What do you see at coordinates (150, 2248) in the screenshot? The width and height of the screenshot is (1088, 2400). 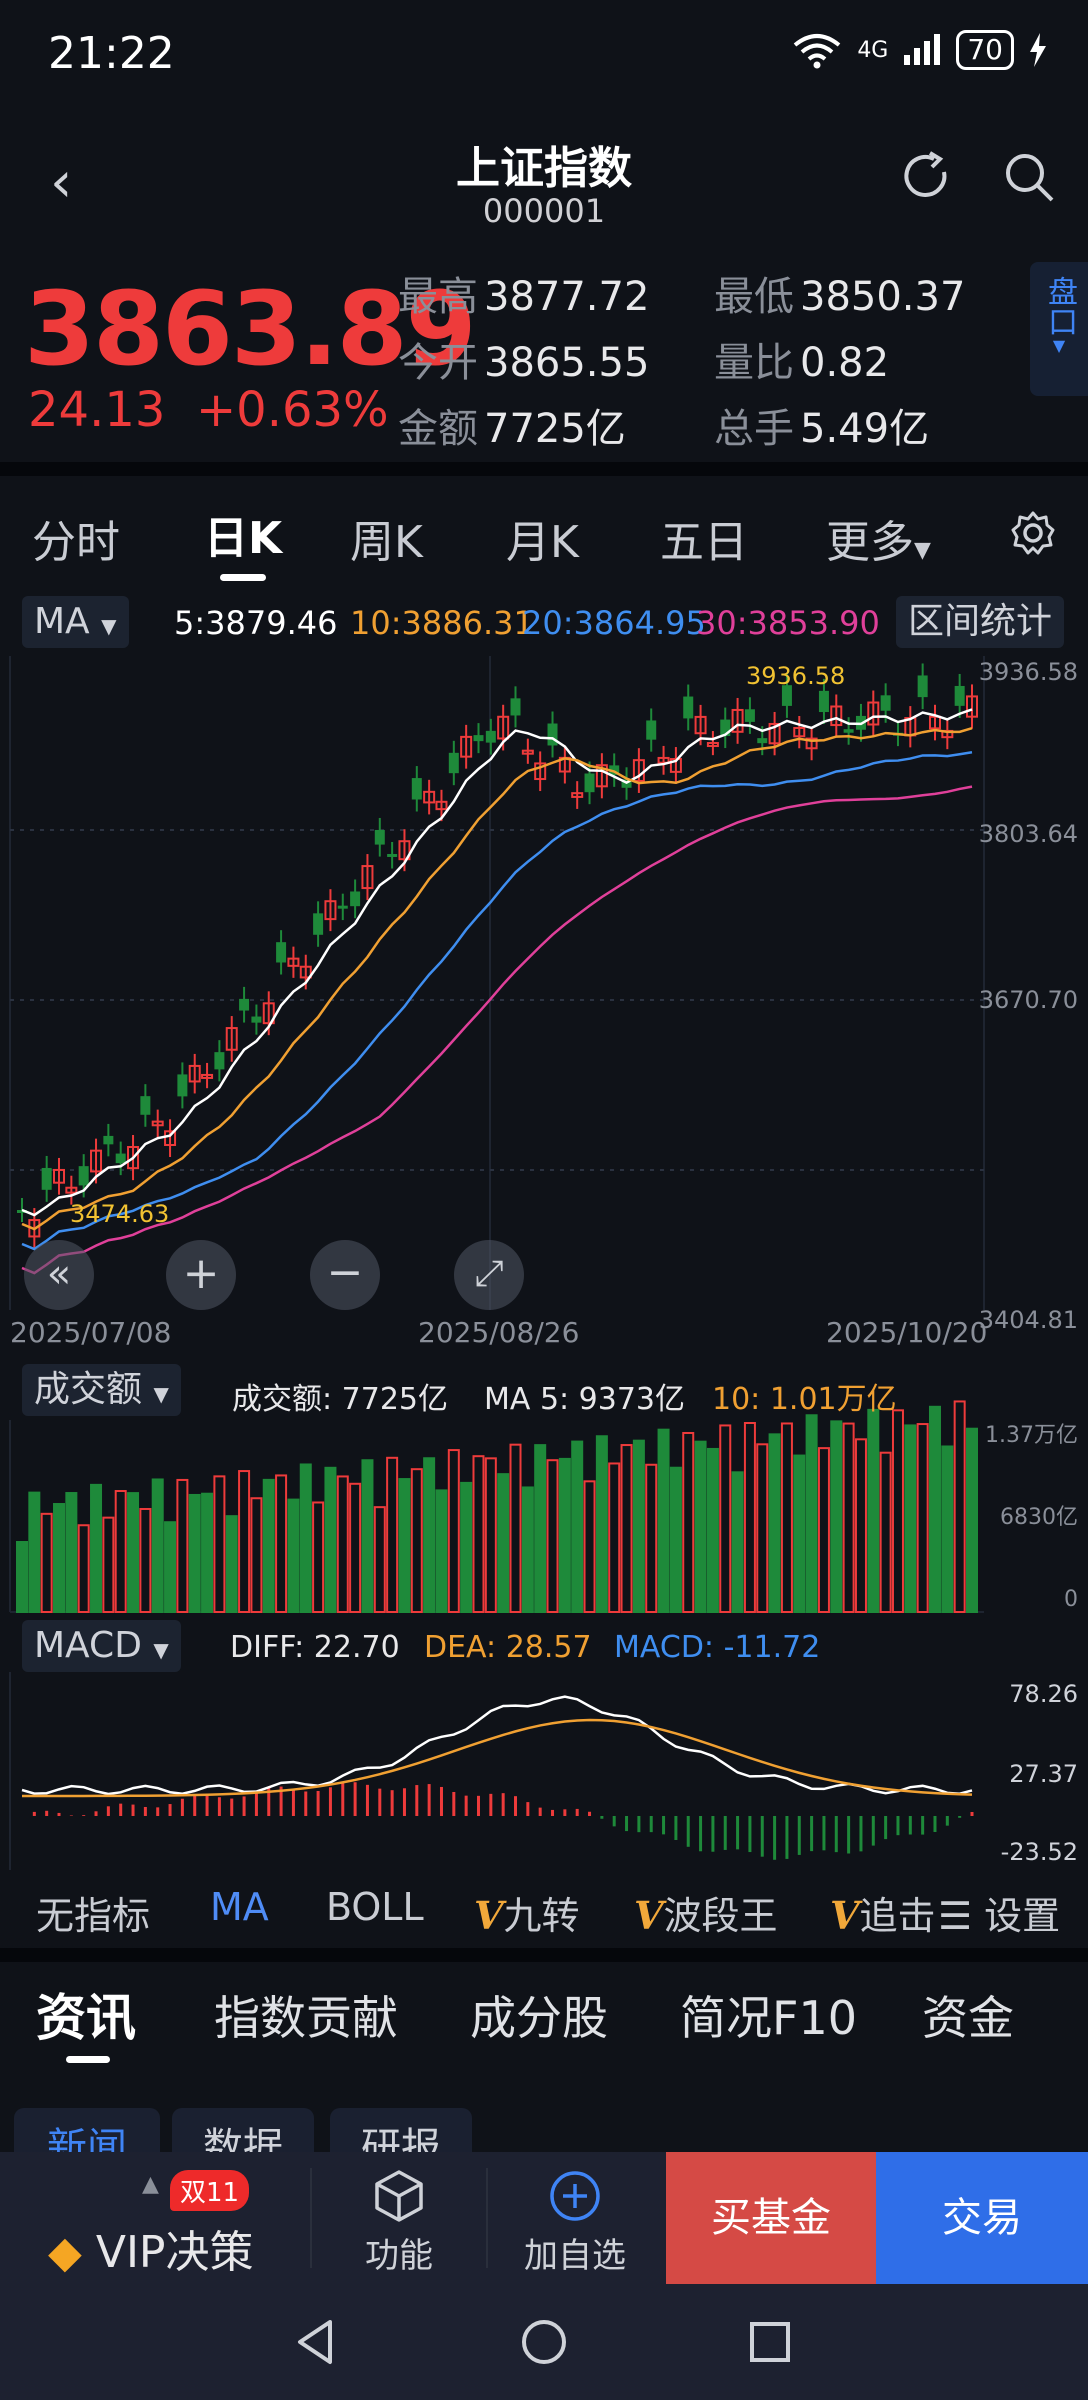 I see `vip-decision-button: ◆ VIP决策` at bounding box center [150, 2248].